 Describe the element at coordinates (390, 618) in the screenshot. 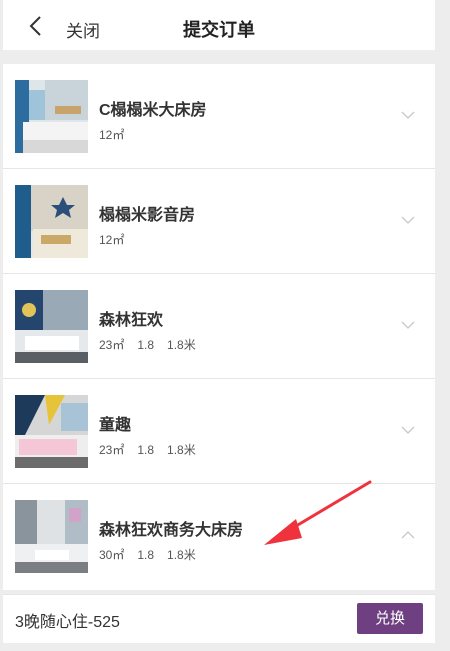

I see `redeem-button: 兑换` at that location.